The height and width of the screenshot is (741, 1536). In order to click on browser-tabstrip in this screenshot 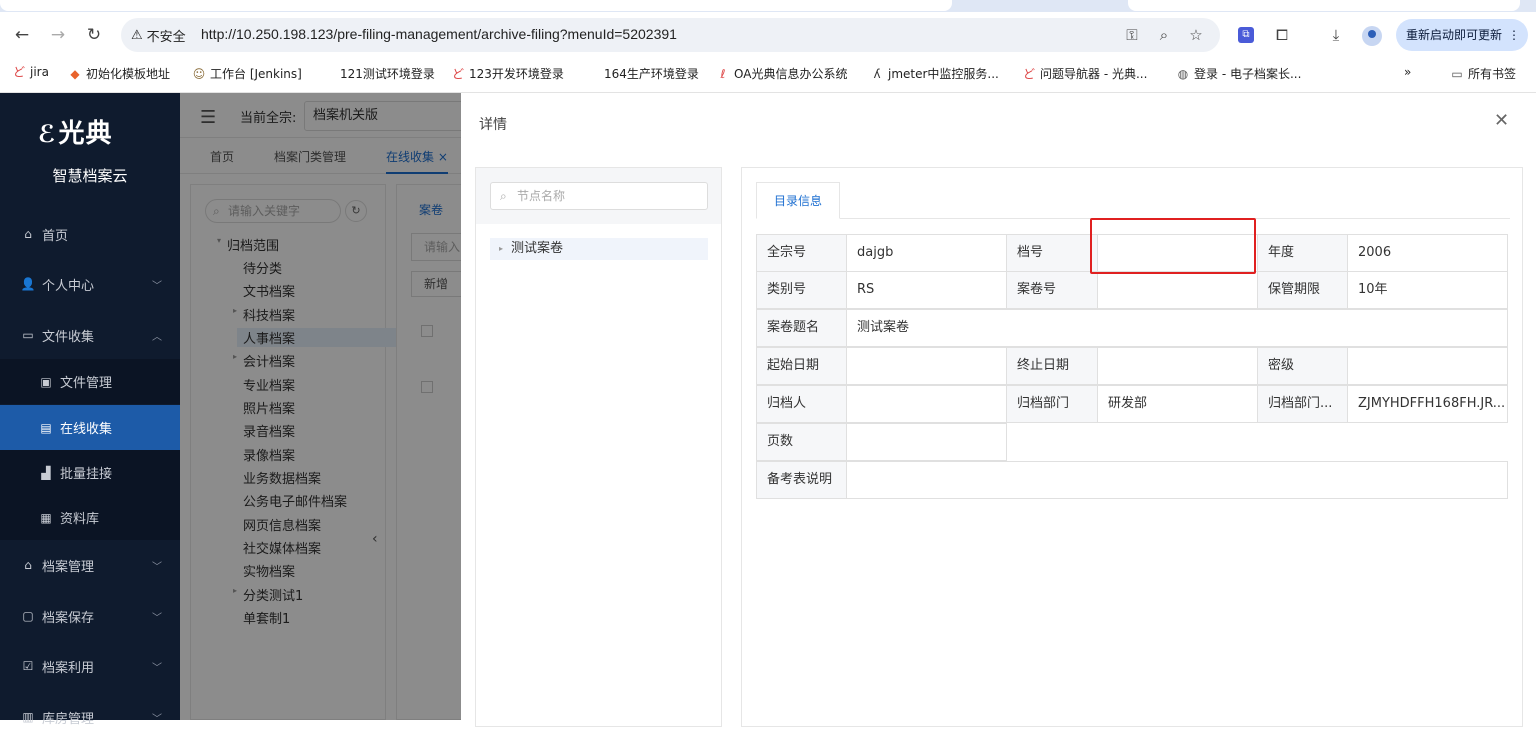, I will do `click(768, 6)`.